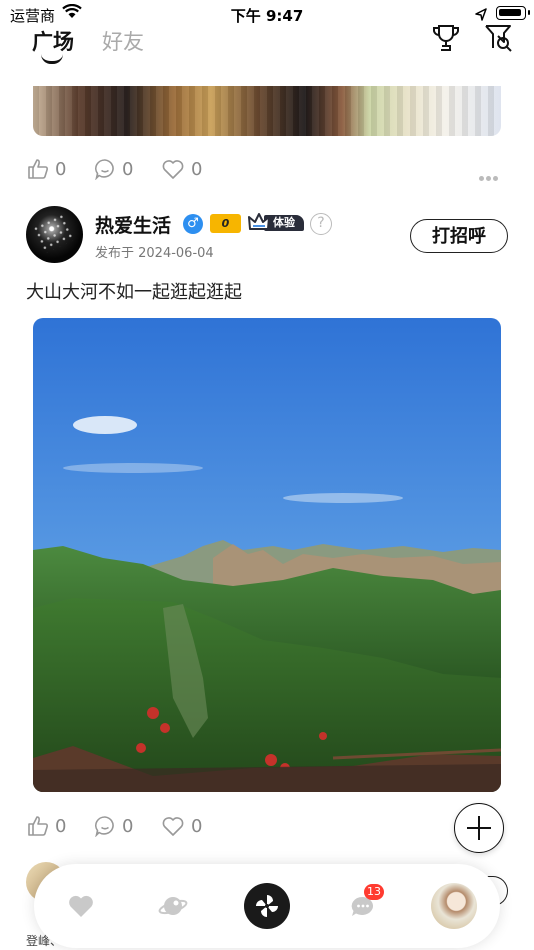 The image size is (534, 950). I want to click on level-badge: 0, so click(225, 223).